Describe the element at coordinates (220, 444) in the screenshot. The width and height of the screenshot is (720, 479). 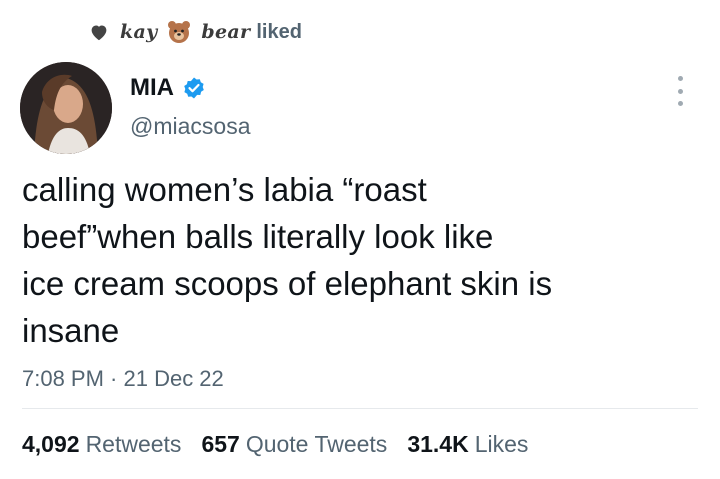
I see `quote-tweets-count: 657` at that location.